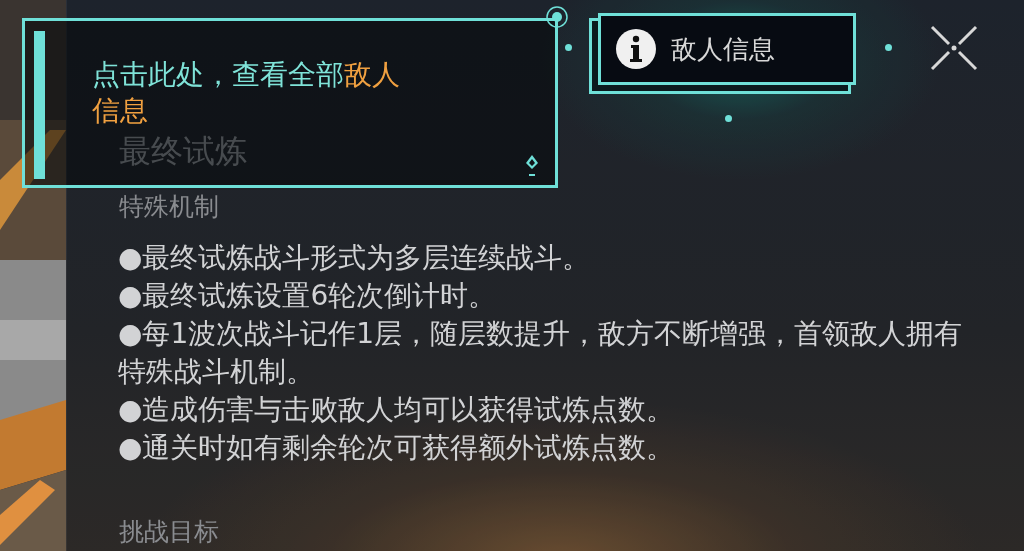  I want to click on section-heading: 特殊机制, so click(169, 207).